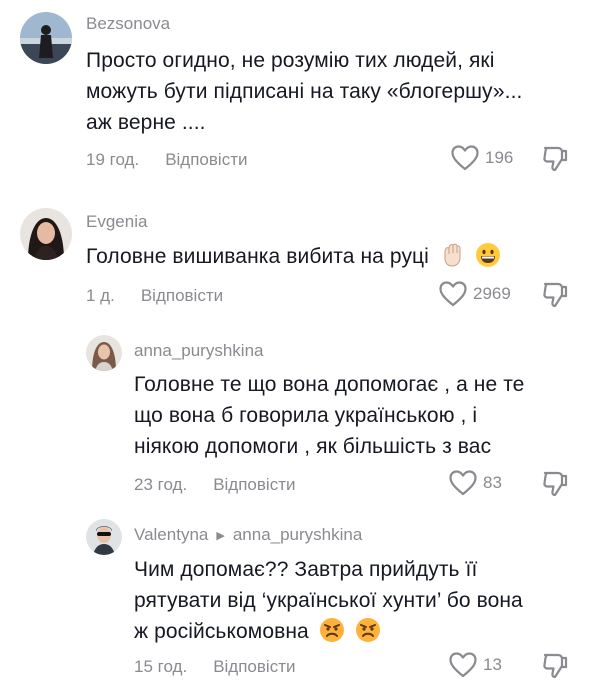  What do you see at coordinates (499, 157) in the screenshot?
I see `like-count: 196` at bounding box center [499, 157].